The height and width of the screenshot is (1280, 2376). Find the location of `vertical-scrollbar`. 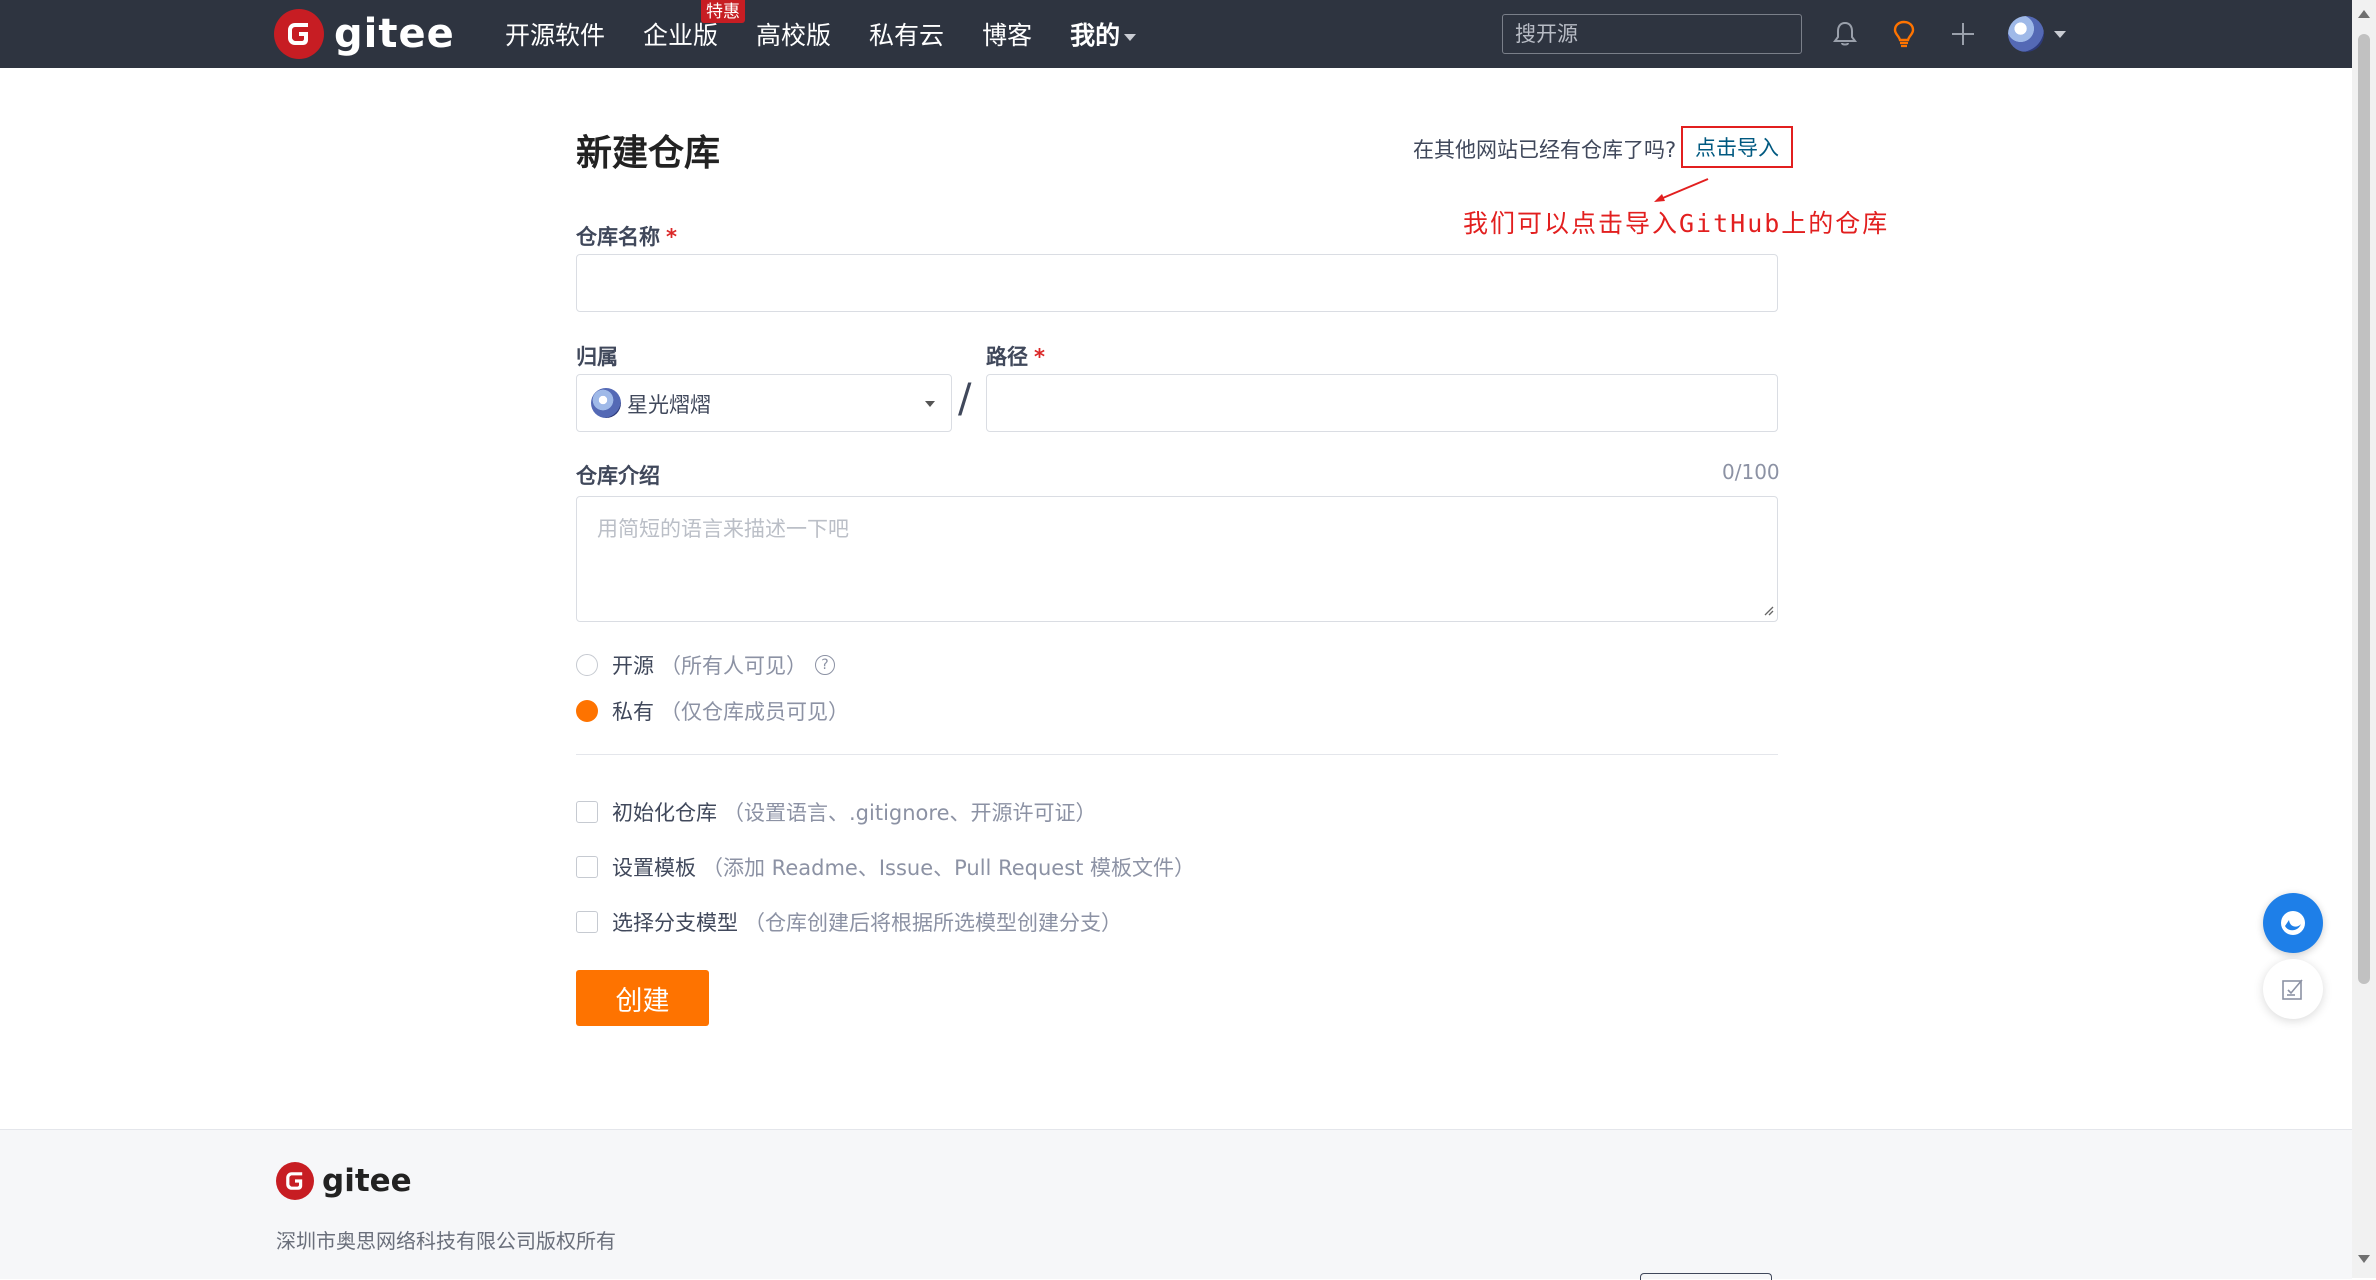

vertical-scrollbar is located at coordinates (2364, 639).